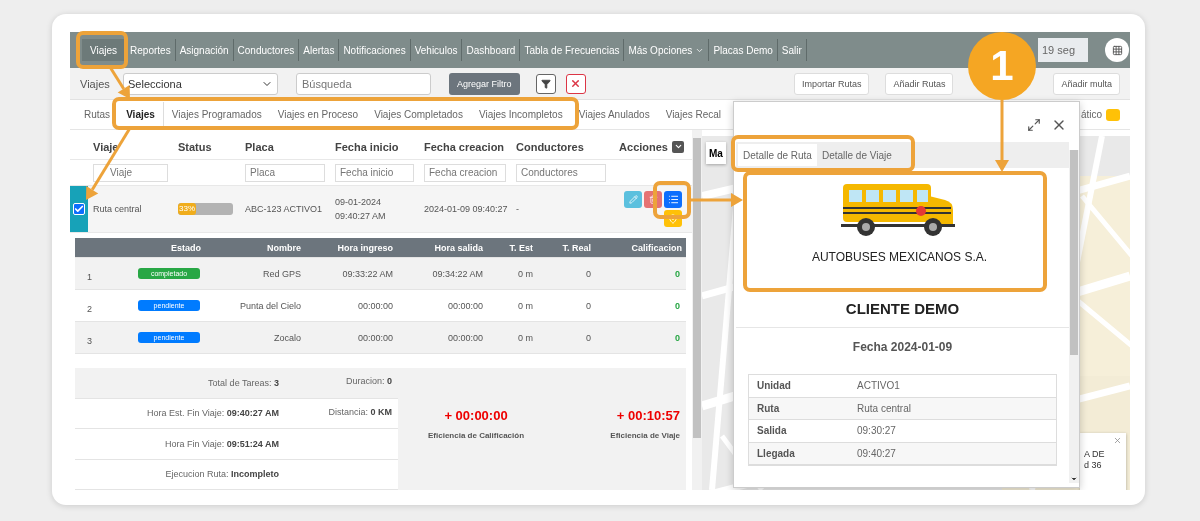 The width and height of the screenshot is (1200, 521). Describe the element at coordinates (466, 209) in the screenshot. I see `table-cell-text: 2024-01-09 09:40:27` at that location.